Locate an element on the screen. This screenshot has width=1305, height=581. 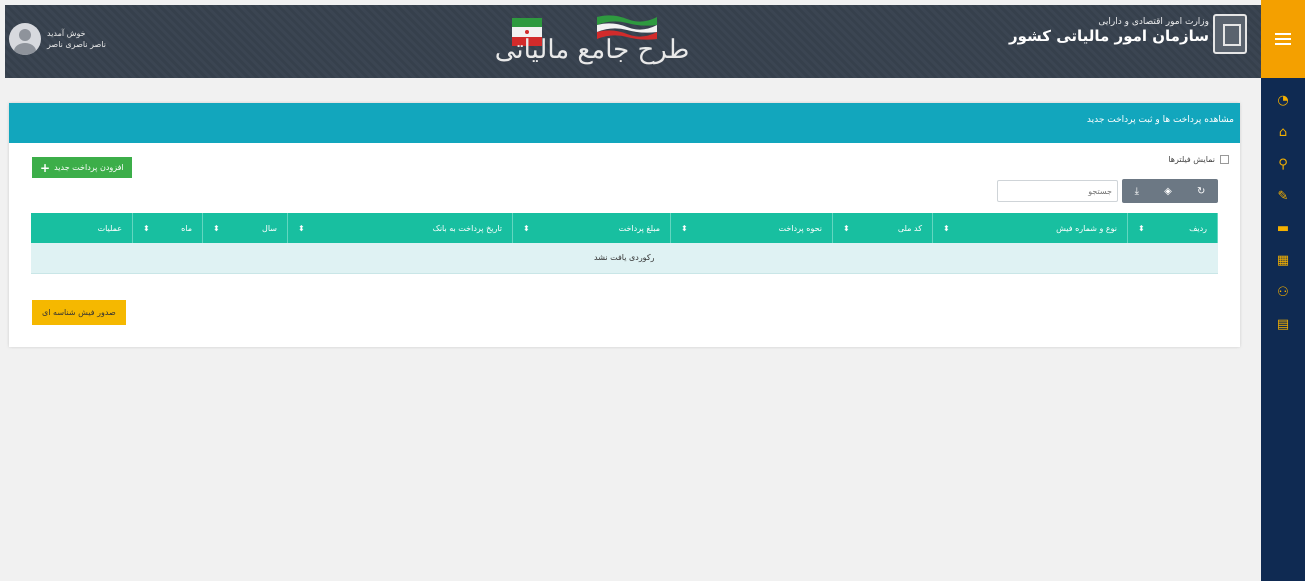
org-name: سازمان امور مالیاتی کشور is located at coordinates (1108, 36).